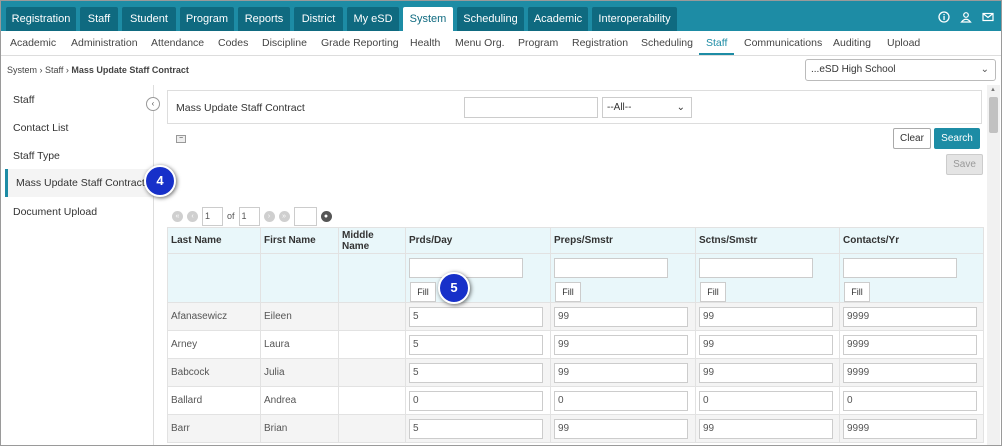 The width and height of the screenshot is (1002, 446). Describe the element at coordinates (104, 43) in the screenshot. I see `sub-nav-administration: Administration` at that location.